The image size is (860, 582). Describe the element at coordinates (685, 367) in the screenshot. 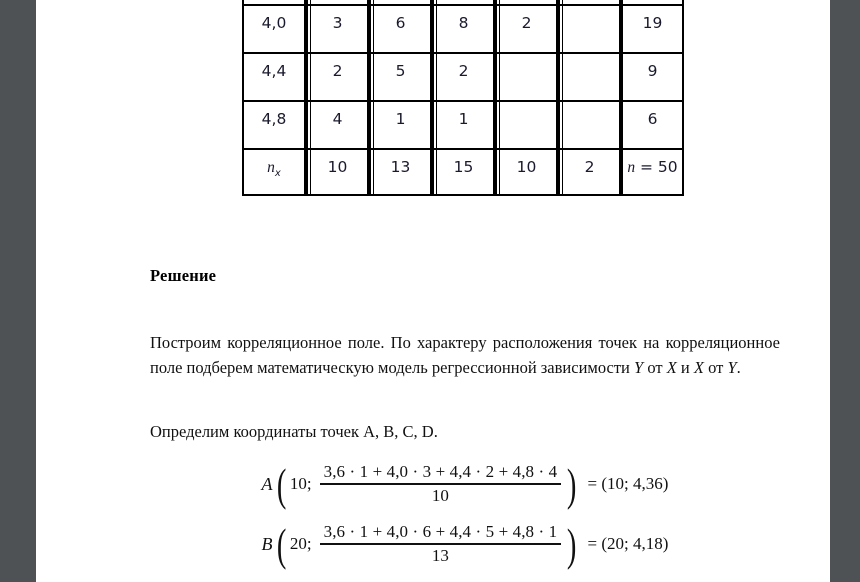

I see `text-i: и` at that location.